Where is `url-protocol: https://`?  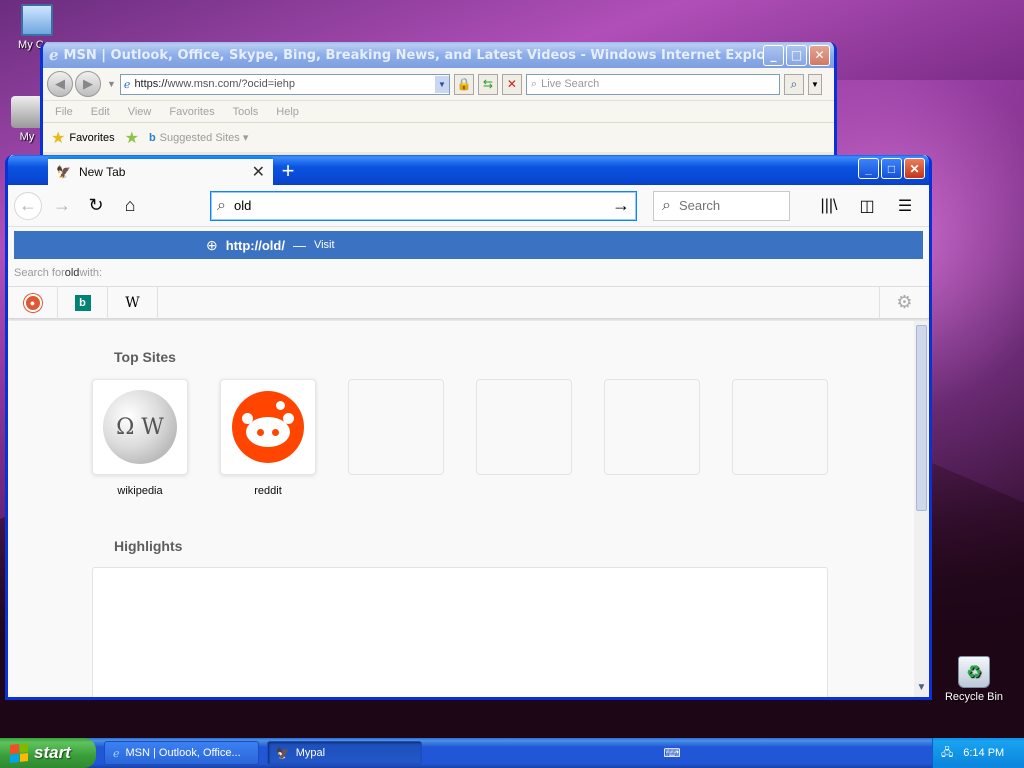 url-protocol: https:// is located at coordinates (151, 84).